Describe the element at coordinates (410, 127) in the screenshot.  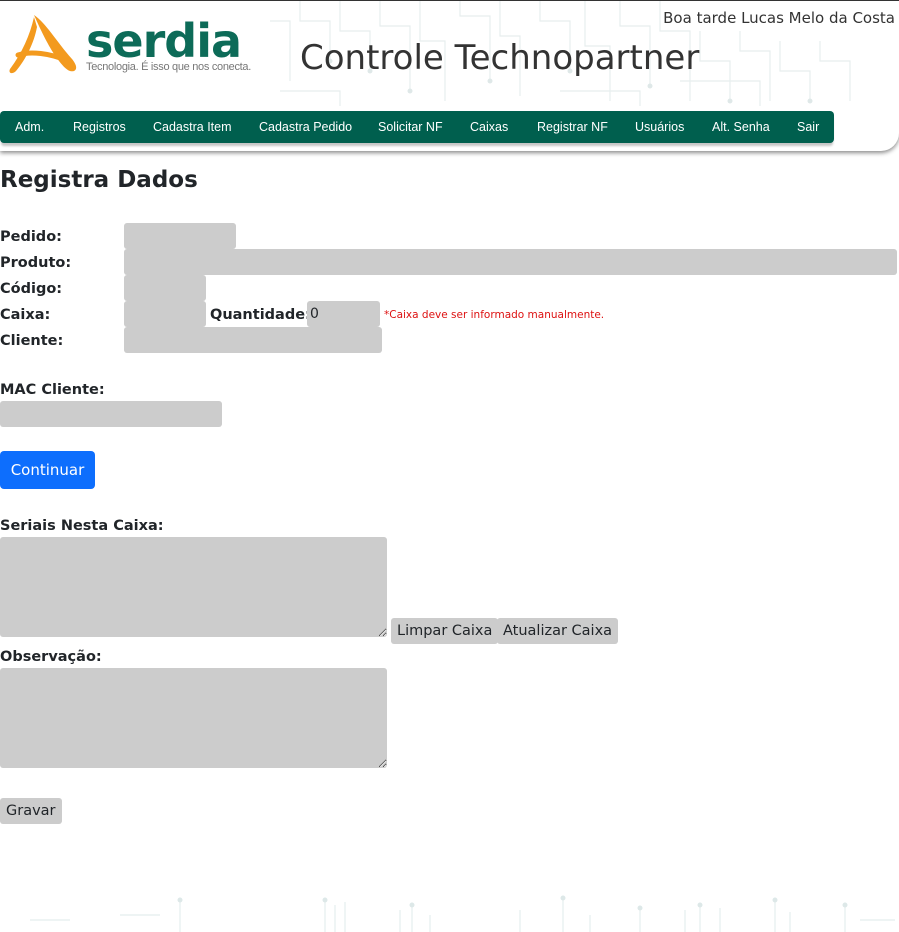
I see `nav-item-solicitar-nf: Solicitar NF` at that location.